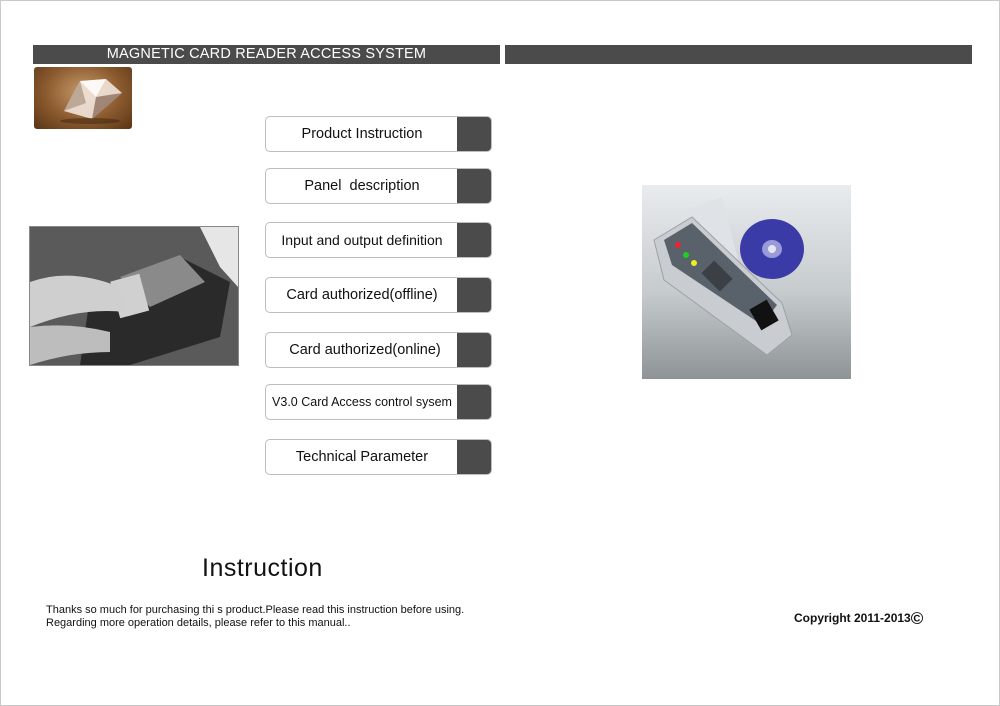 Image resolution: width=1000 pixels, height=706 pixels. I want to click on menu-button-input-output-definition: Input and output definition, so click(378, 240).